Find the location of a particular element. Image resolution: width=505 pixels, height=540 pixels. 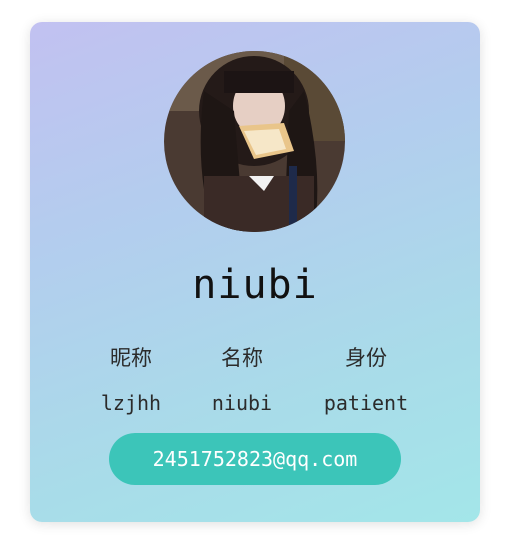

name-label: 名称 is located at coordinates (242, 358).